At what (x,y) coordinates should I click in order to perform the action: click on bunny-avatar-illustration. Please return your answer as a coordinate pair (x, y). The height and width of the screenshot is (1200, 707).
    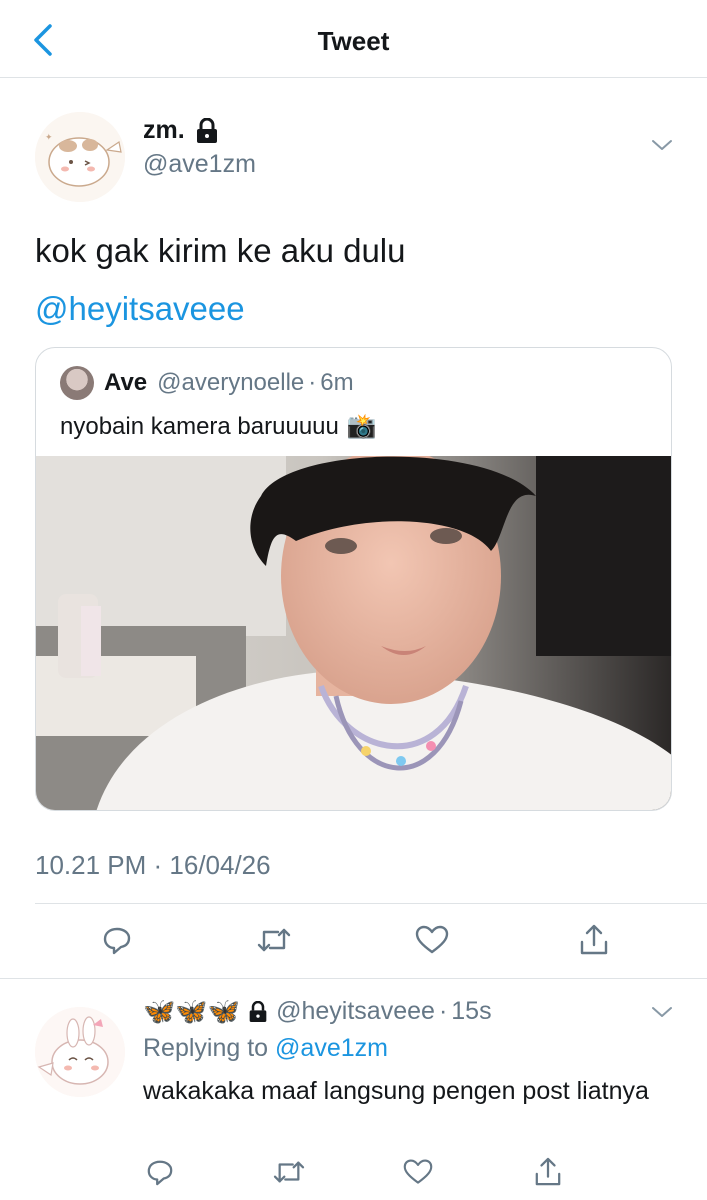
    Looking at the image, I should click on (80, 1052).